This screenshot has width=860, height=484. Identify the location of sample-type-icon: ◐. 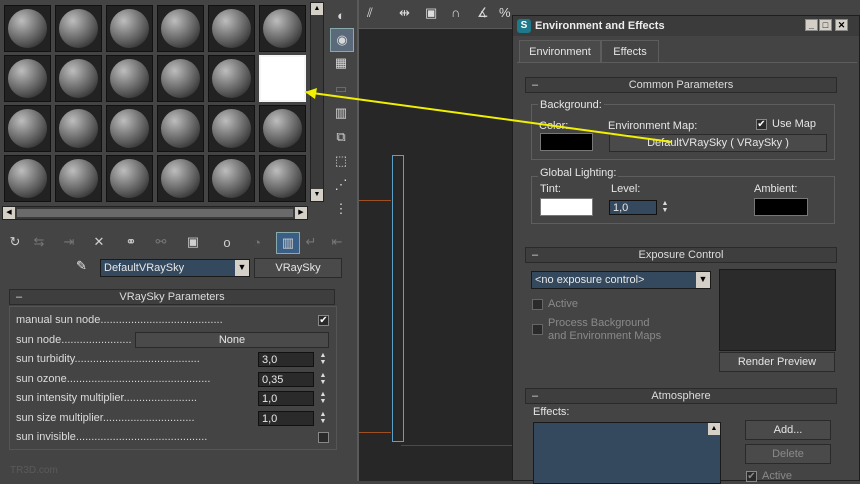
(341, 15).